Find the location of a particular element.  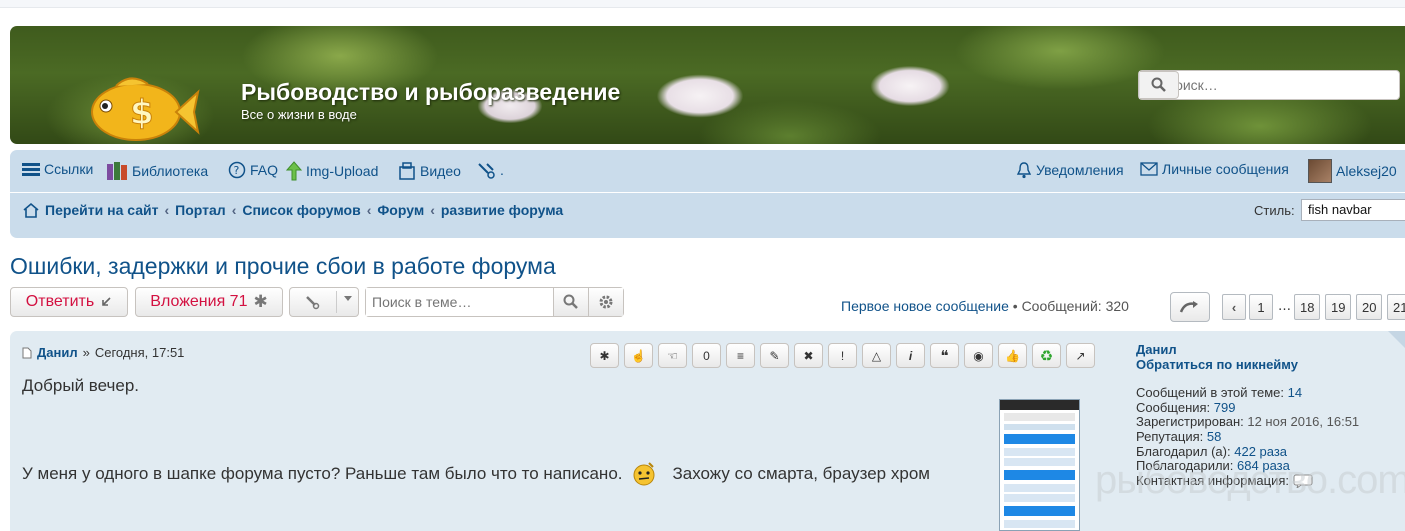

nav-faq: ? FAQ is located at coordinates (253, 170).